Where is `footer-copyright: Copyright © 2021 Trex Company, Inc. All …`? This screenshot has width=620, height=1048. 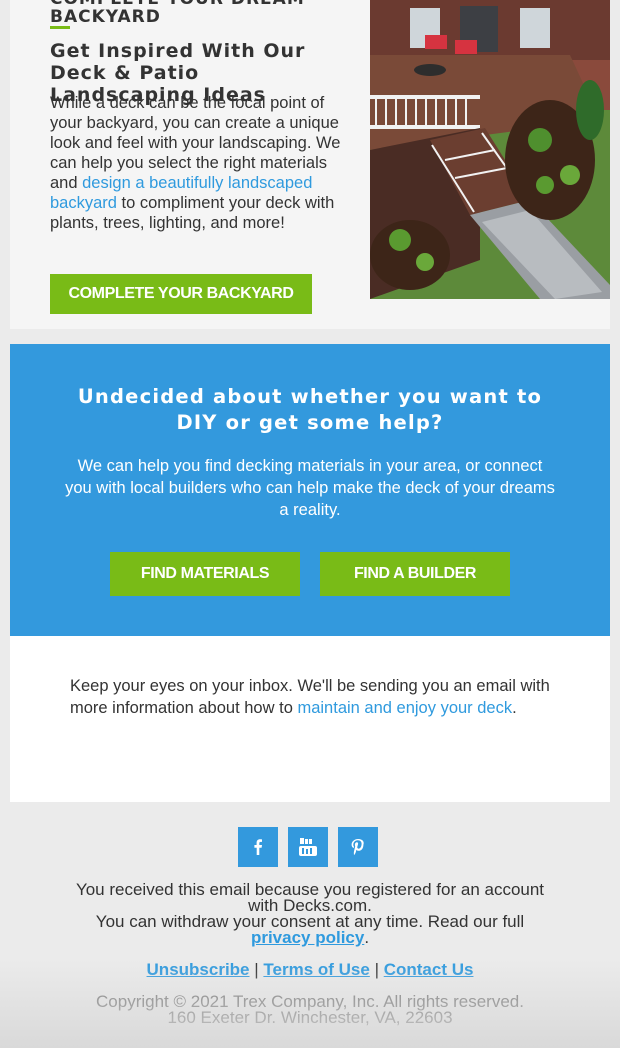
footer-copyright: Copyright © 2021 Trex Company, Inc. All … is located at coordinates (310, 1010).